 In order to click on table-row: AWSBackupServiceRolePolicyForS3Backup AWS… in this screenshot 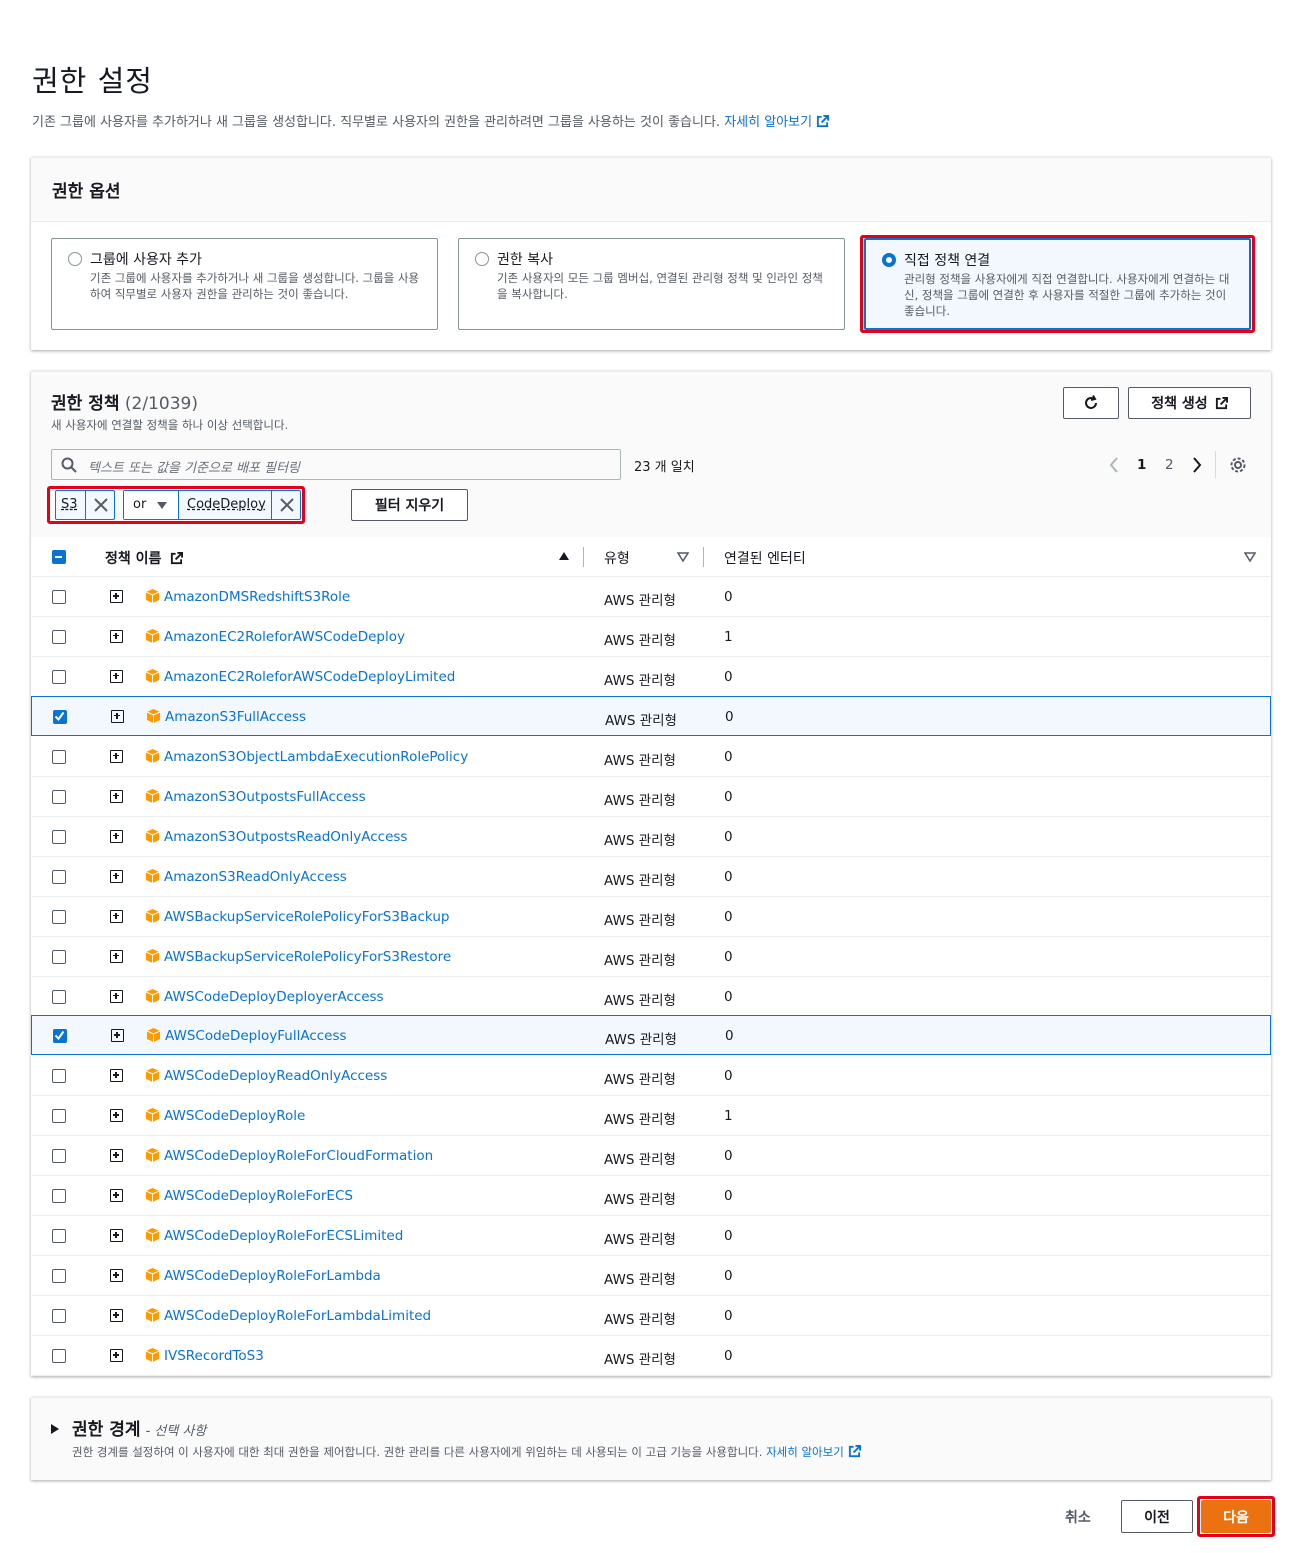, I will do `click(651, 917)`.